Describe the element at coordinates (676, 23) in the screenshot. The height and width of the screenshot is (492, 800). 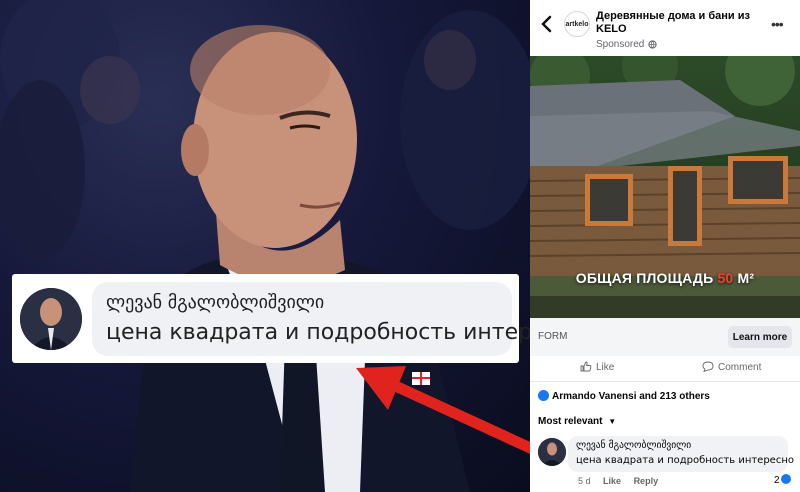
I see `page-name: Деревянные дома и бани из KELO` at that location.